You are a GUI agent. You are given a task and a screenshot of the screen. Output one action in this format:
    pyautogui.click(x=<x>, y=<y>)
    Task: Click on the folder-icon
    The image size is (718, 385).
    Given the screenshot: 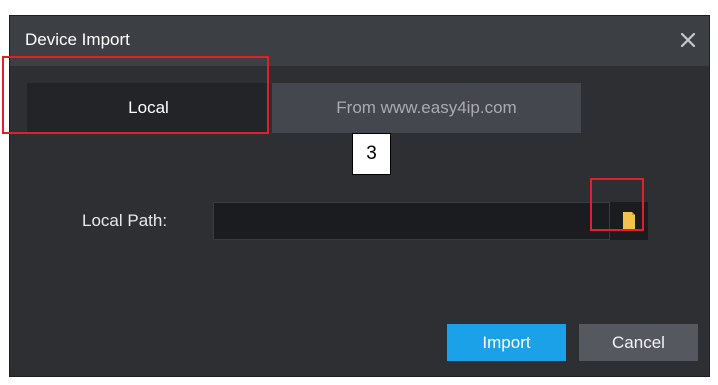 What is the action you would take?
    pyautogui.click(x=629, y=221)
    